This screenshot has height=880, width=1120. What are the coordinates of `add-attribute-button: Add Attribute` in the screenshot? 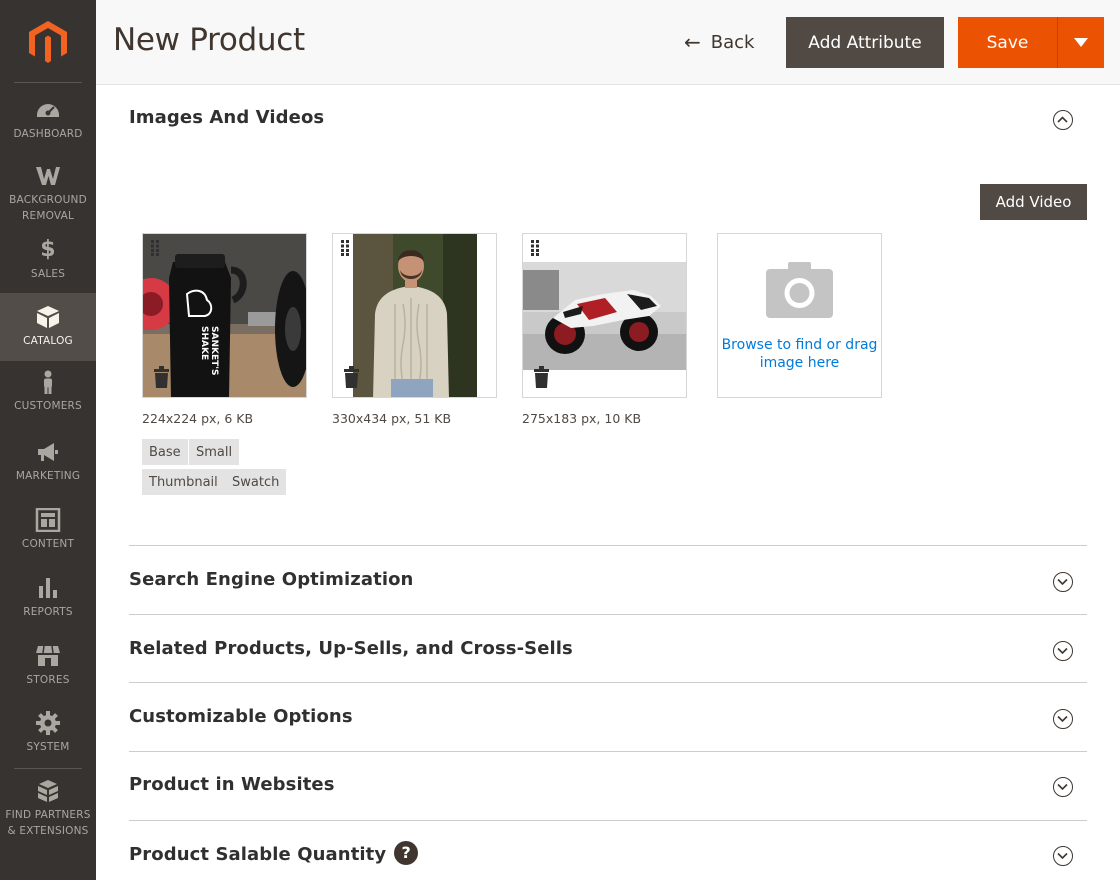 It's located at (865, 42).